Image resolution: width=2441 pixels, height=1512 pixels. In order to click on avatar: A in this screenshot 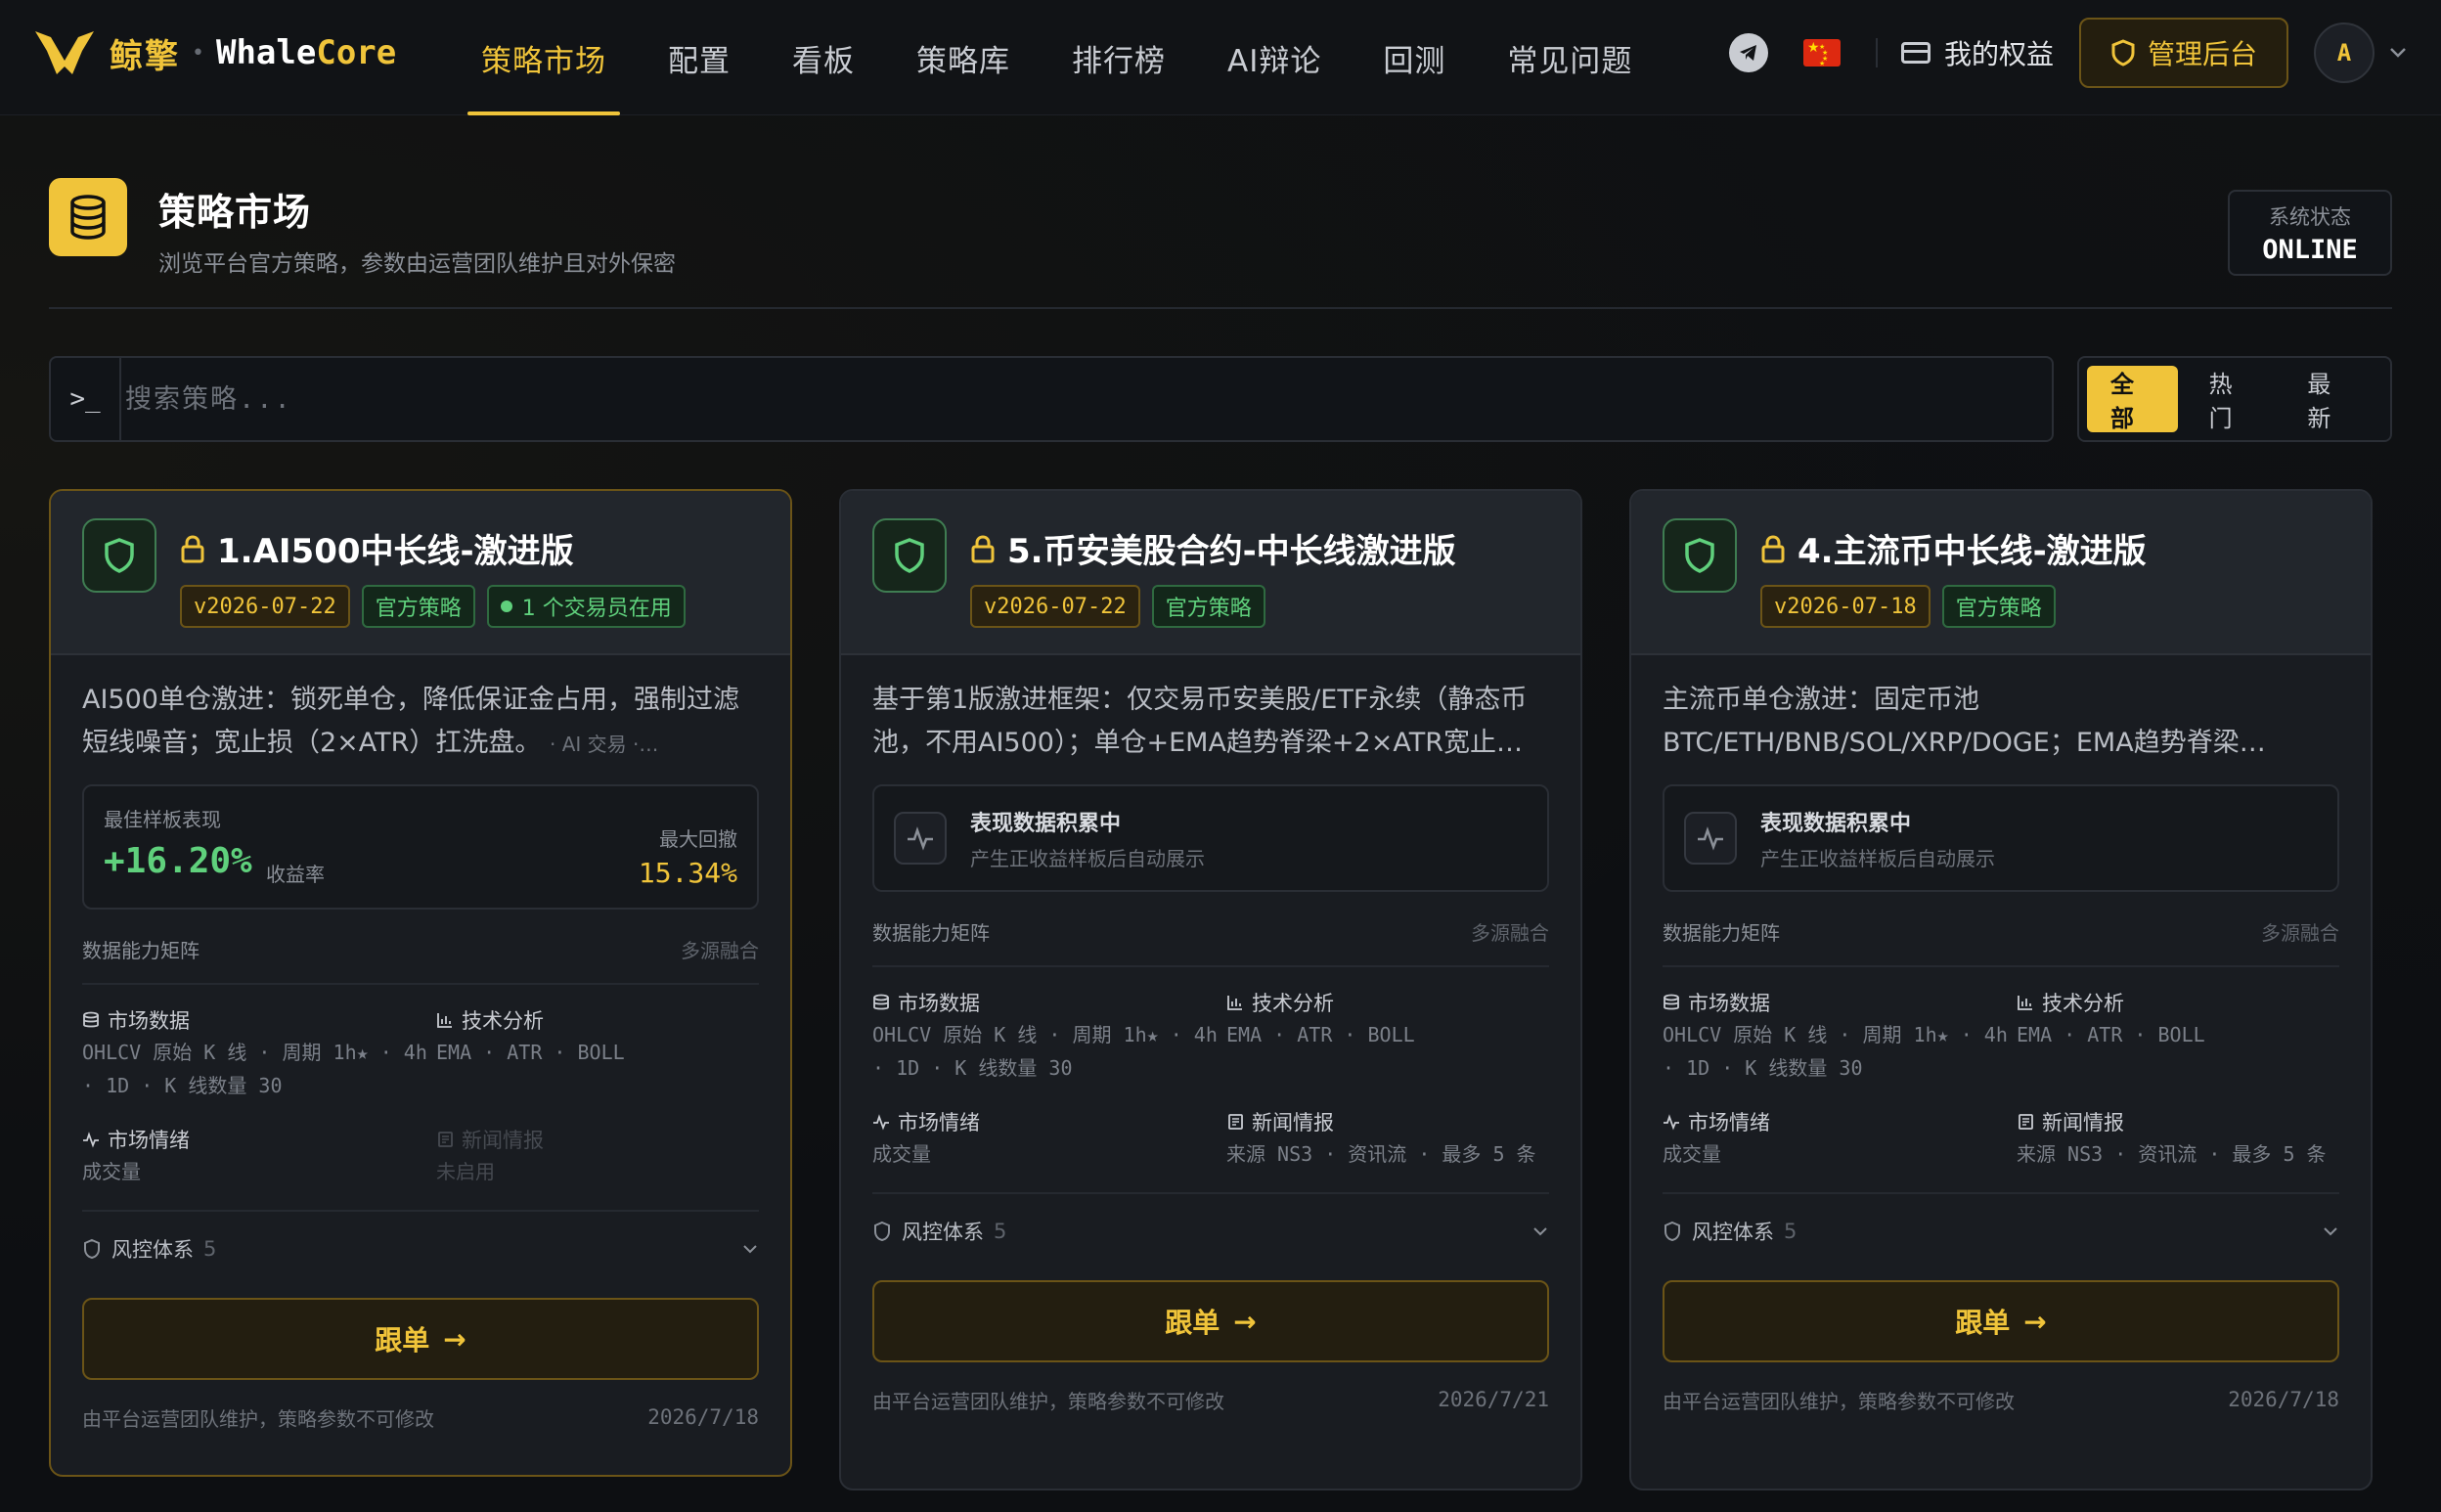, I will do `click(2344, 53)`.